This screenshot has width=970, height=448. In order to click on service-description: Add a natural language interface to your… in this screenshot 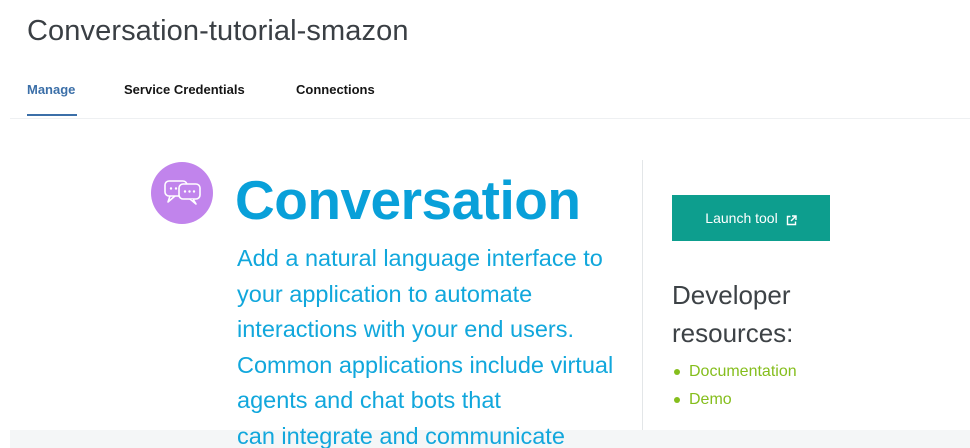, I will do `click(425, 329)`.